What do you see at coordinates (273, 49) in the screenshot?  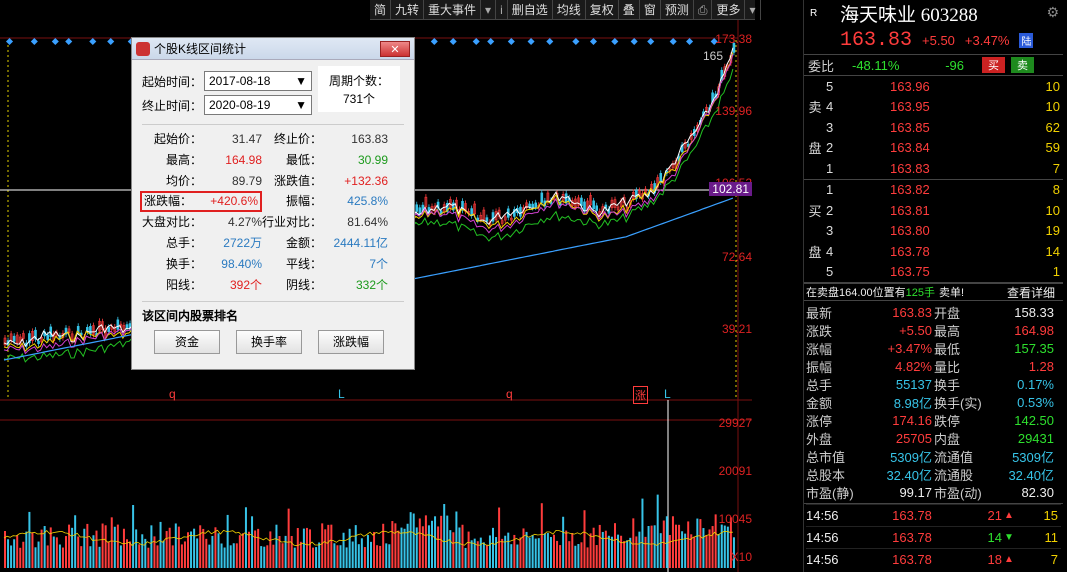 I see `dialog-title-bar: 个股K线区间统计` at bounding box center [273, 49].